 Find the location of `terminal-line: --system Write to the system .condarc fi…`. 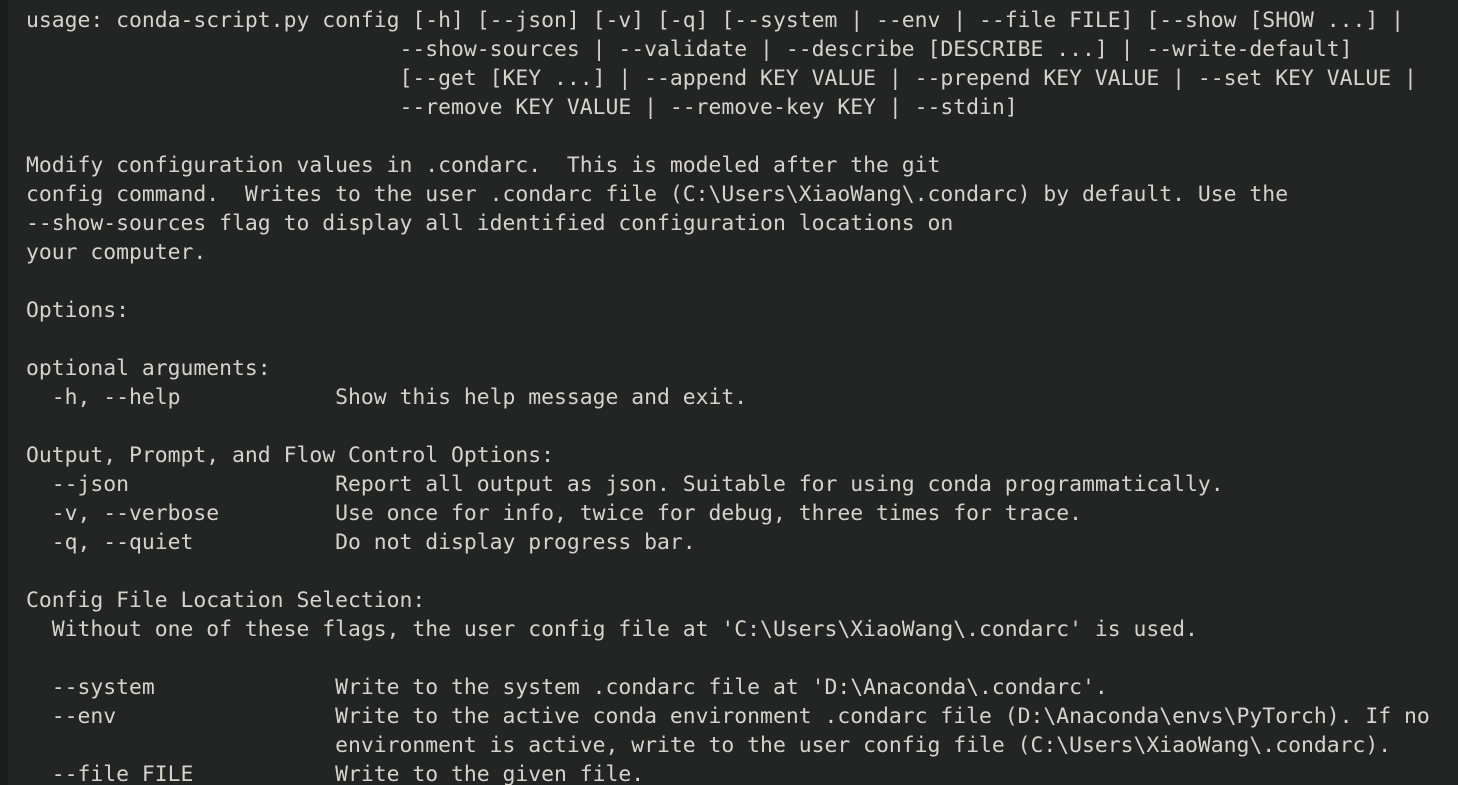

terminal-line: --system Write to the system .condarc fi… is located at coordinates (567, 687).